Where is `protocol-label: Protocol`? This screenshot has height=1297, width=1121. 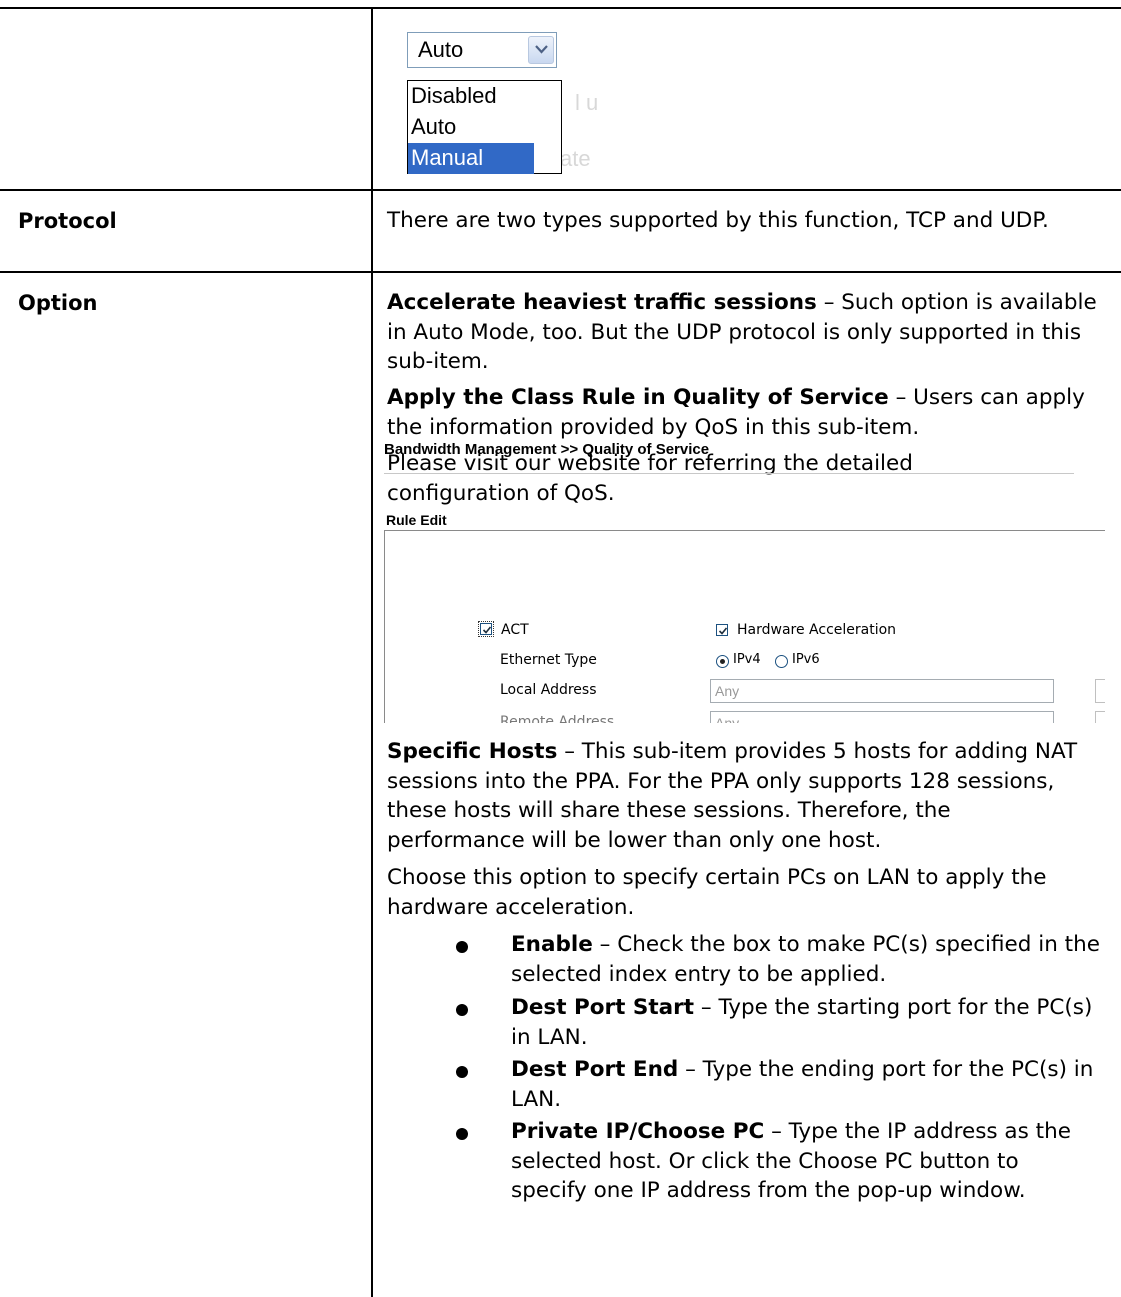 protocol-label: Protocol is located at coordinates (67, 221).